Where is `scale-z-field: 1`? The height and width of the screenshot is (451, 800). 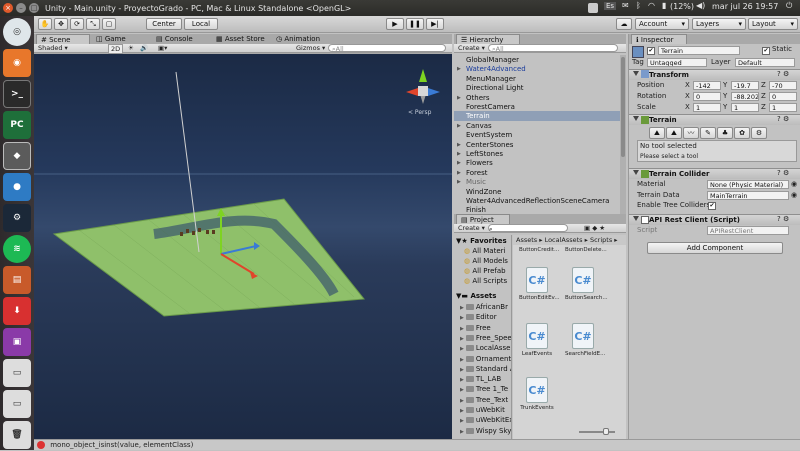 scale-z-field: 1 is located at coordinates (783, 107).